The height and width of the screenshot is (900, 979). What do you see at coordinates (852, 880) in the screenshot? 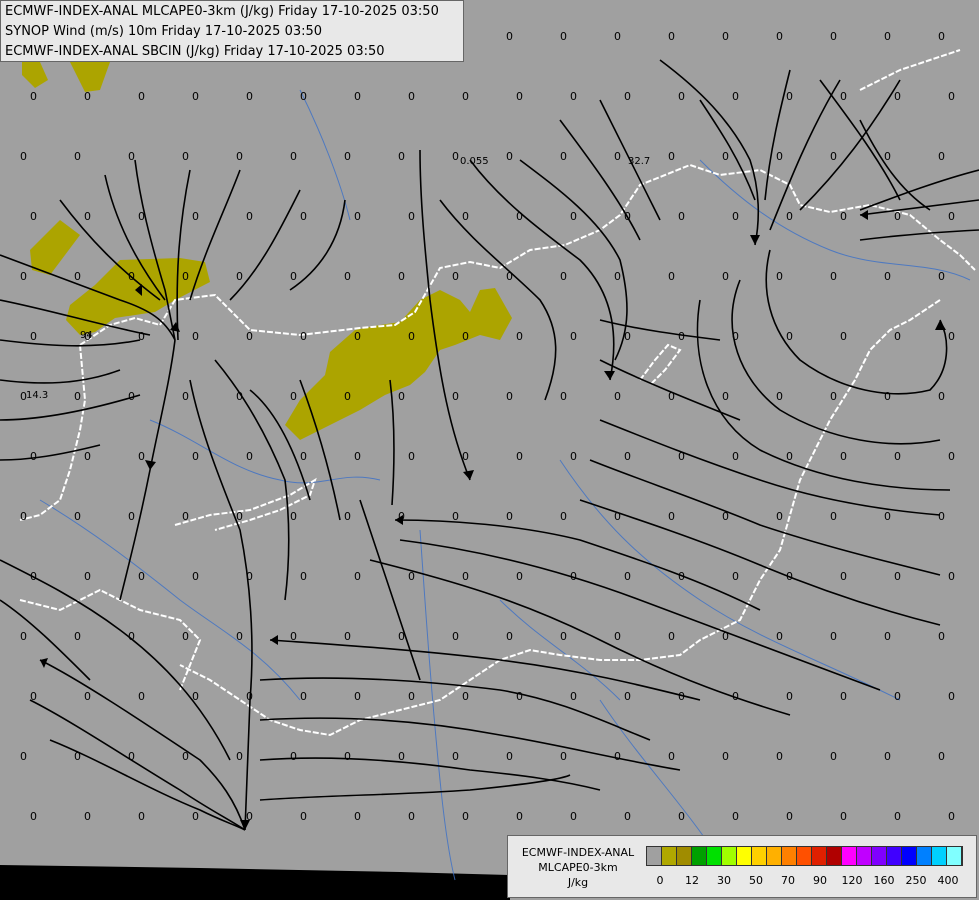
I see `legend-tick-label: 120` at bounding box center [852, 880].